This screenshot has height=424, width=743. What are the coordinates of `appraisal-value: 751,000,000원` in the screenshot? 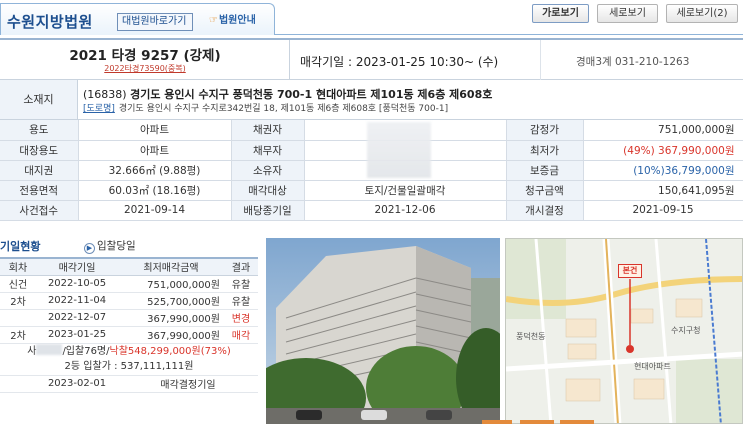 It's located at (663, 130).